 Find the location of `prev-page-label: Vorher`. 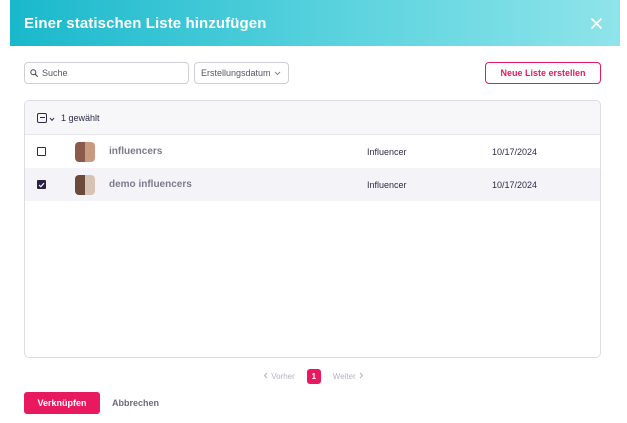

prev-page-label: Vorher is located at coordinates (283, 376).